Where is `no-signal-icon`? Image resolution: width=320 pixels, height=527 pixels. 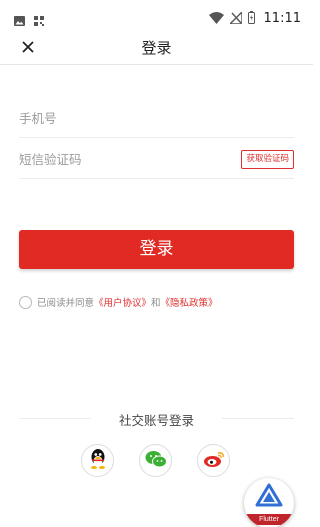
no-signal-icon is located at coordinates (235, 18).